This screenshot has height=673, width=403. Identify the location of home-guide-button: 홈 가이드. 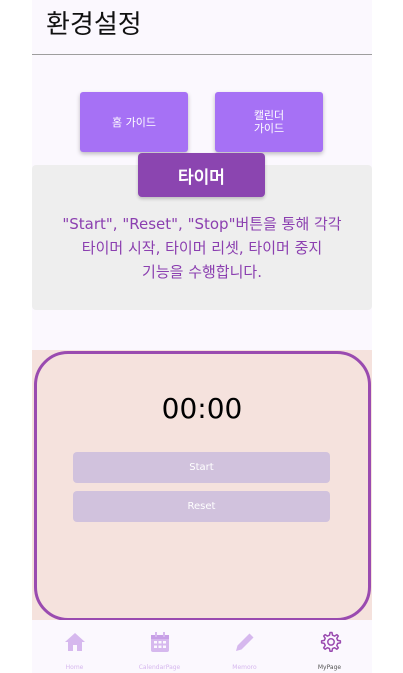
(134, 122).